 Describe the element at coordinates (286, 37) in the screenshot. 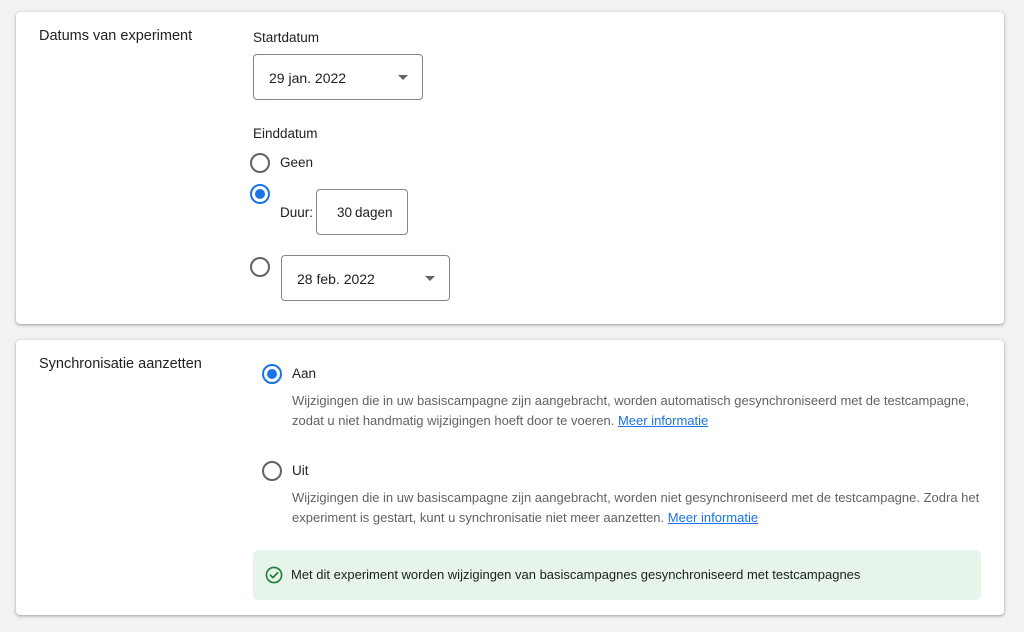

I see `start-date-label: Startdatum` at that location.